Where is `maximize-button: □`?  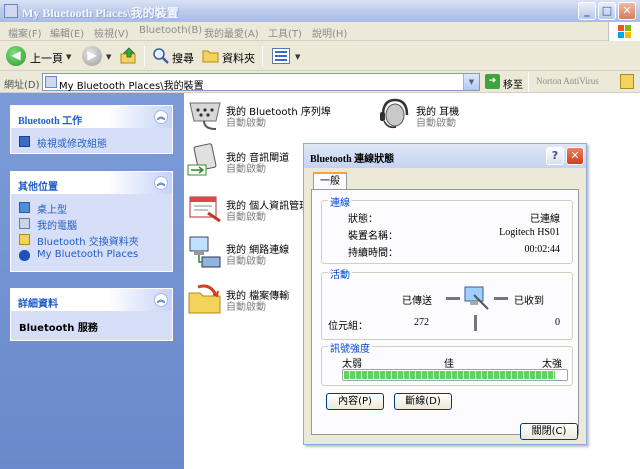 maximize-button: □ is located at coordinates (607, 11).